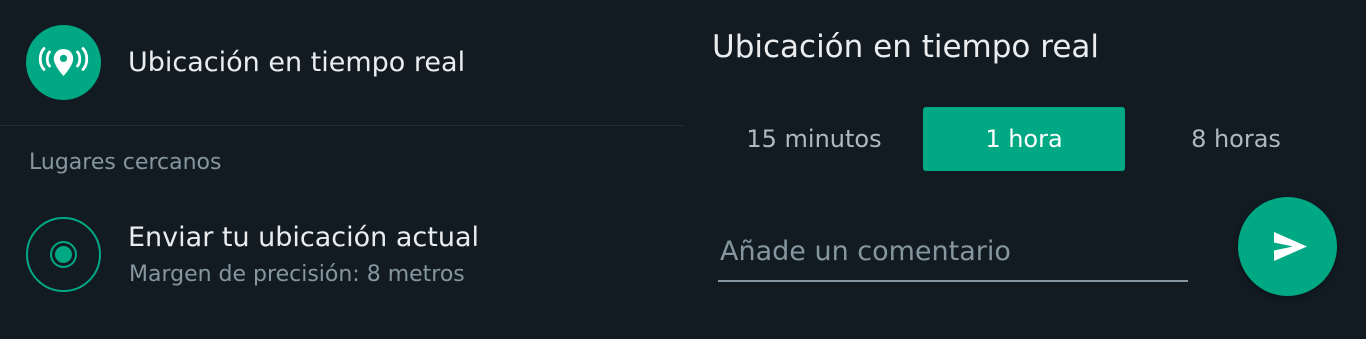  I want to click on send-button, so click(1287, 246).